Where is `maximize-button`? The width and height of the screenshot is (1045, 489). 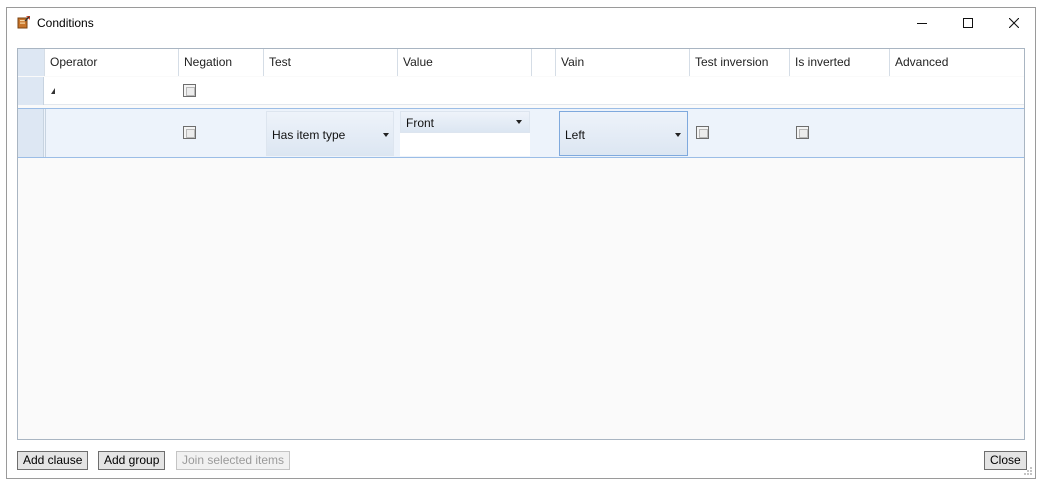
maximize-button is located at coordinates (968, 23).